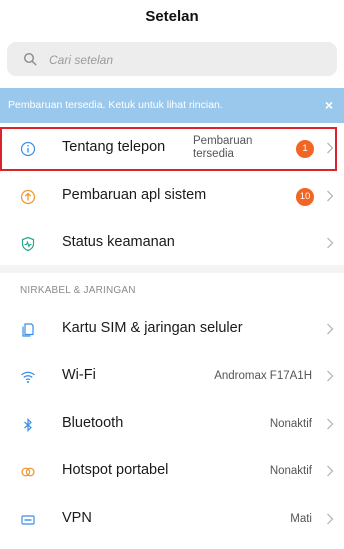  Describe the element at coordinates (134, 195) in the screenshot. I see `settings-item-label: Pembaruan apl sistem` at that location.